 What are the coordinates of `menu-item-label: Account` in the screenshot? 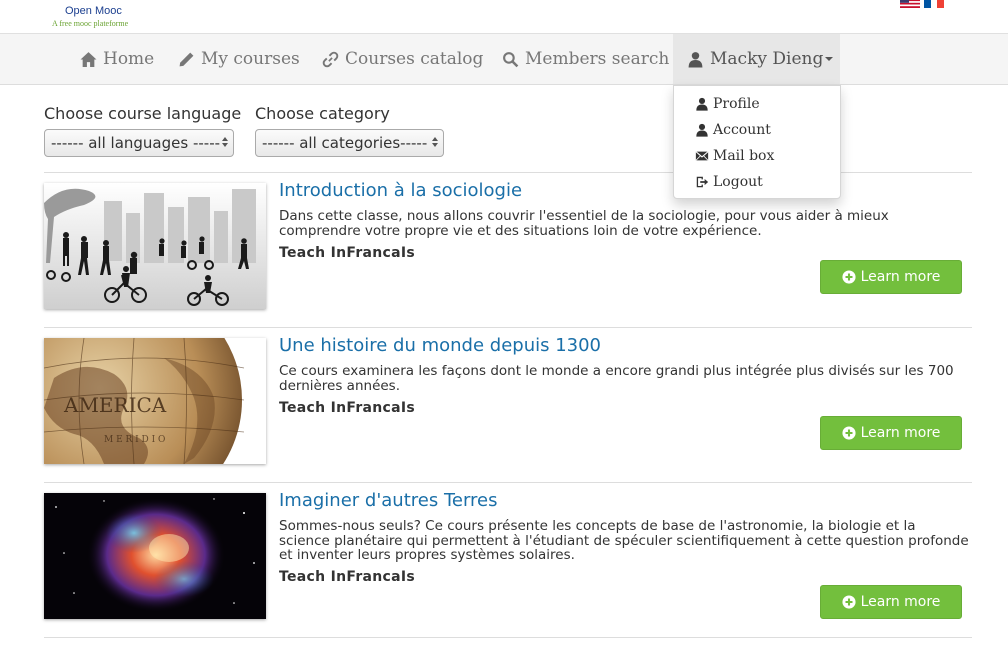 It's located at (742, 130).